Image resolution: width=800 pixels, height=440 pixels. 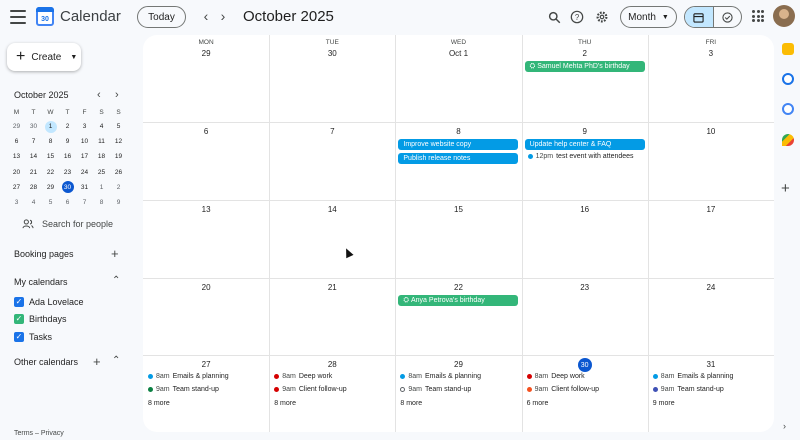 I want to click on keep-icon, so click(x=788, y=49).